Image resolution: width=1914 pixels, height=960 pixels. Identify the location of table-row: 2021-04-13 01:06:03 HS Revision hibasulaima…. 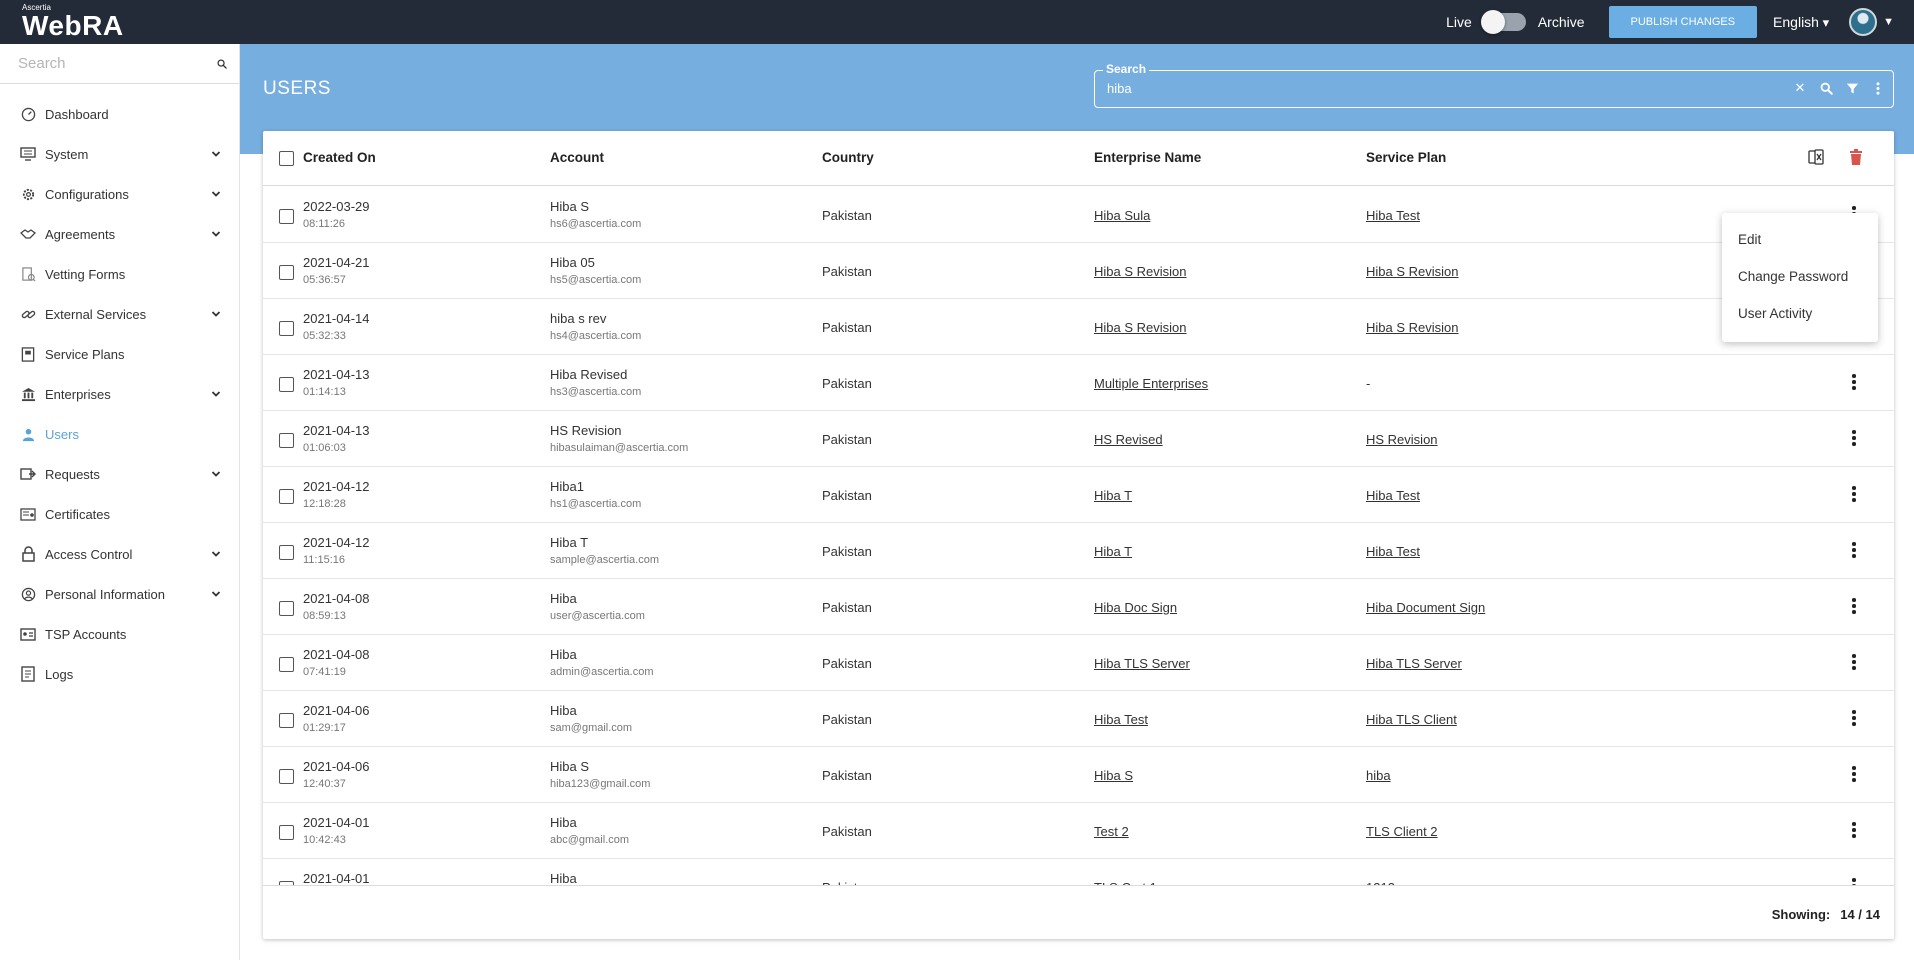
(1078, 439).